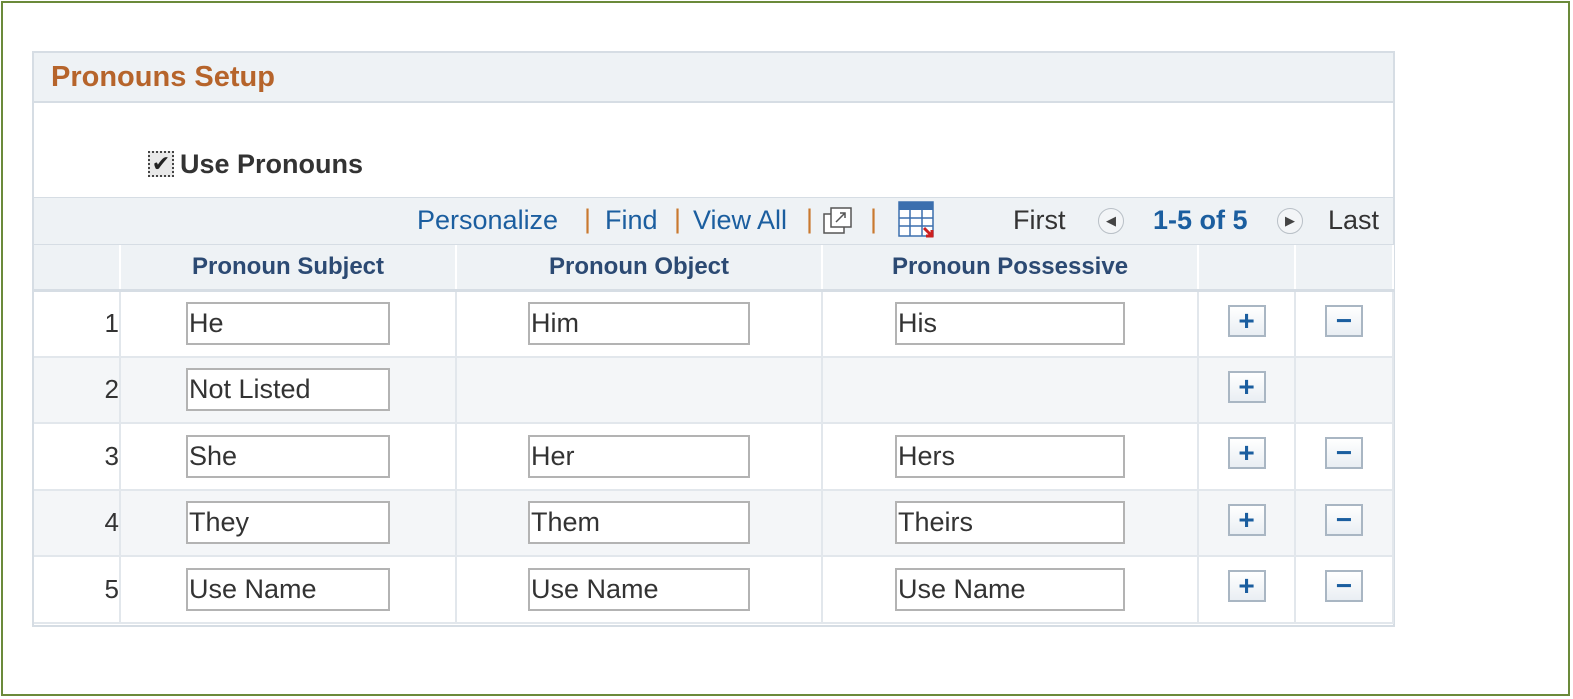 The width and height of the screenshot is (1573, 699). I want to click on column-header-subject: Pronoun Subject, so click(288, 268).